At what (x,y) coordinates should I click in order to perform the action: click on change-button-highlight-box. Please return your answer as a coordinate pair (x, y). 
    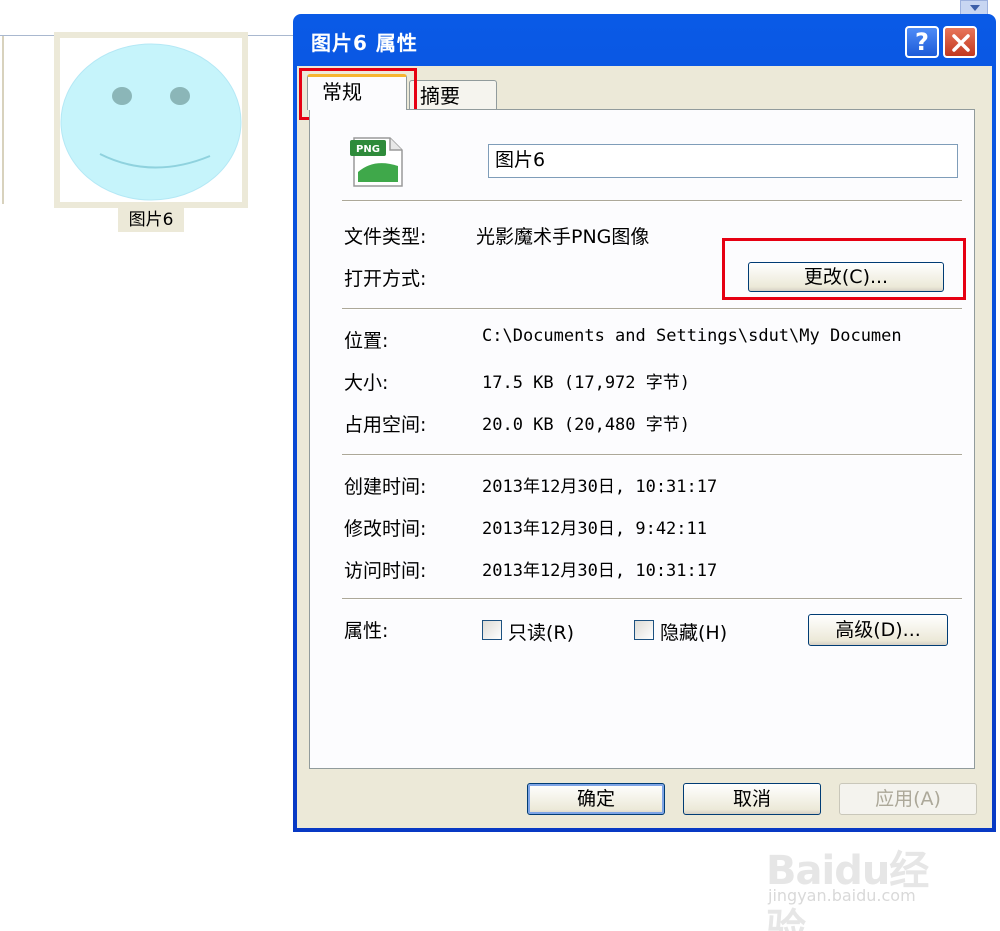
    Looking at the image, I should click on (844, 269).